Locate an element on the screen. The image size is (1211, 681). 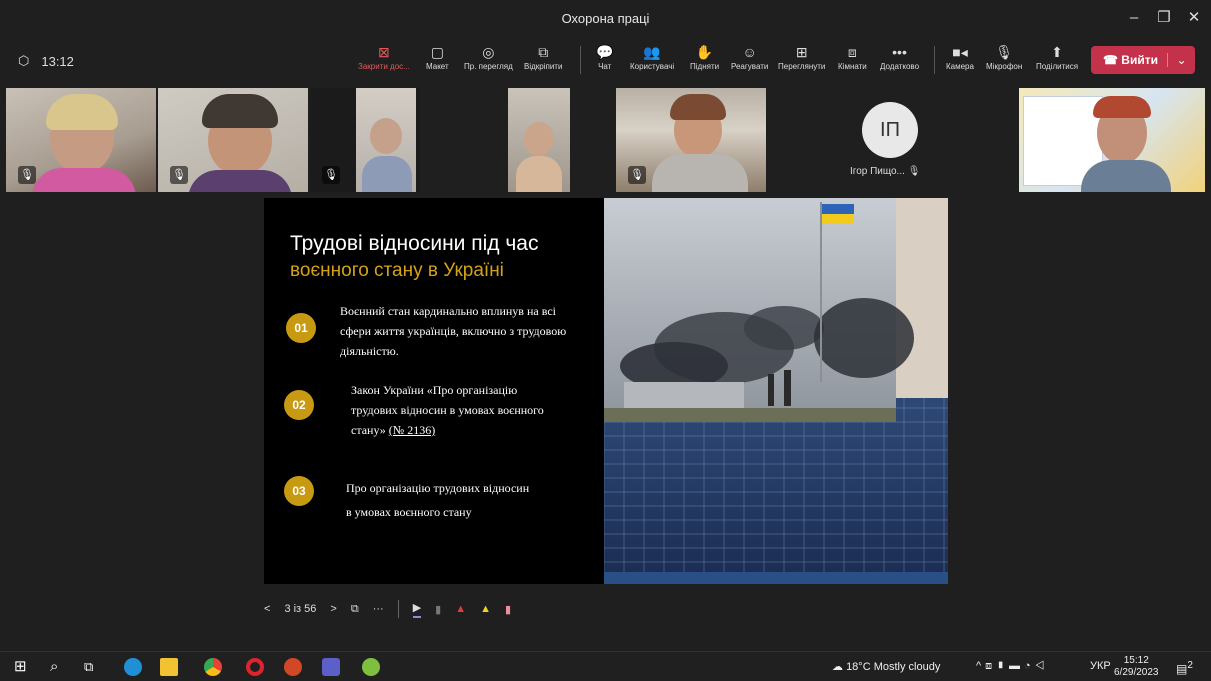
start-icon: ⊞ is located at coordinates (23, 667).